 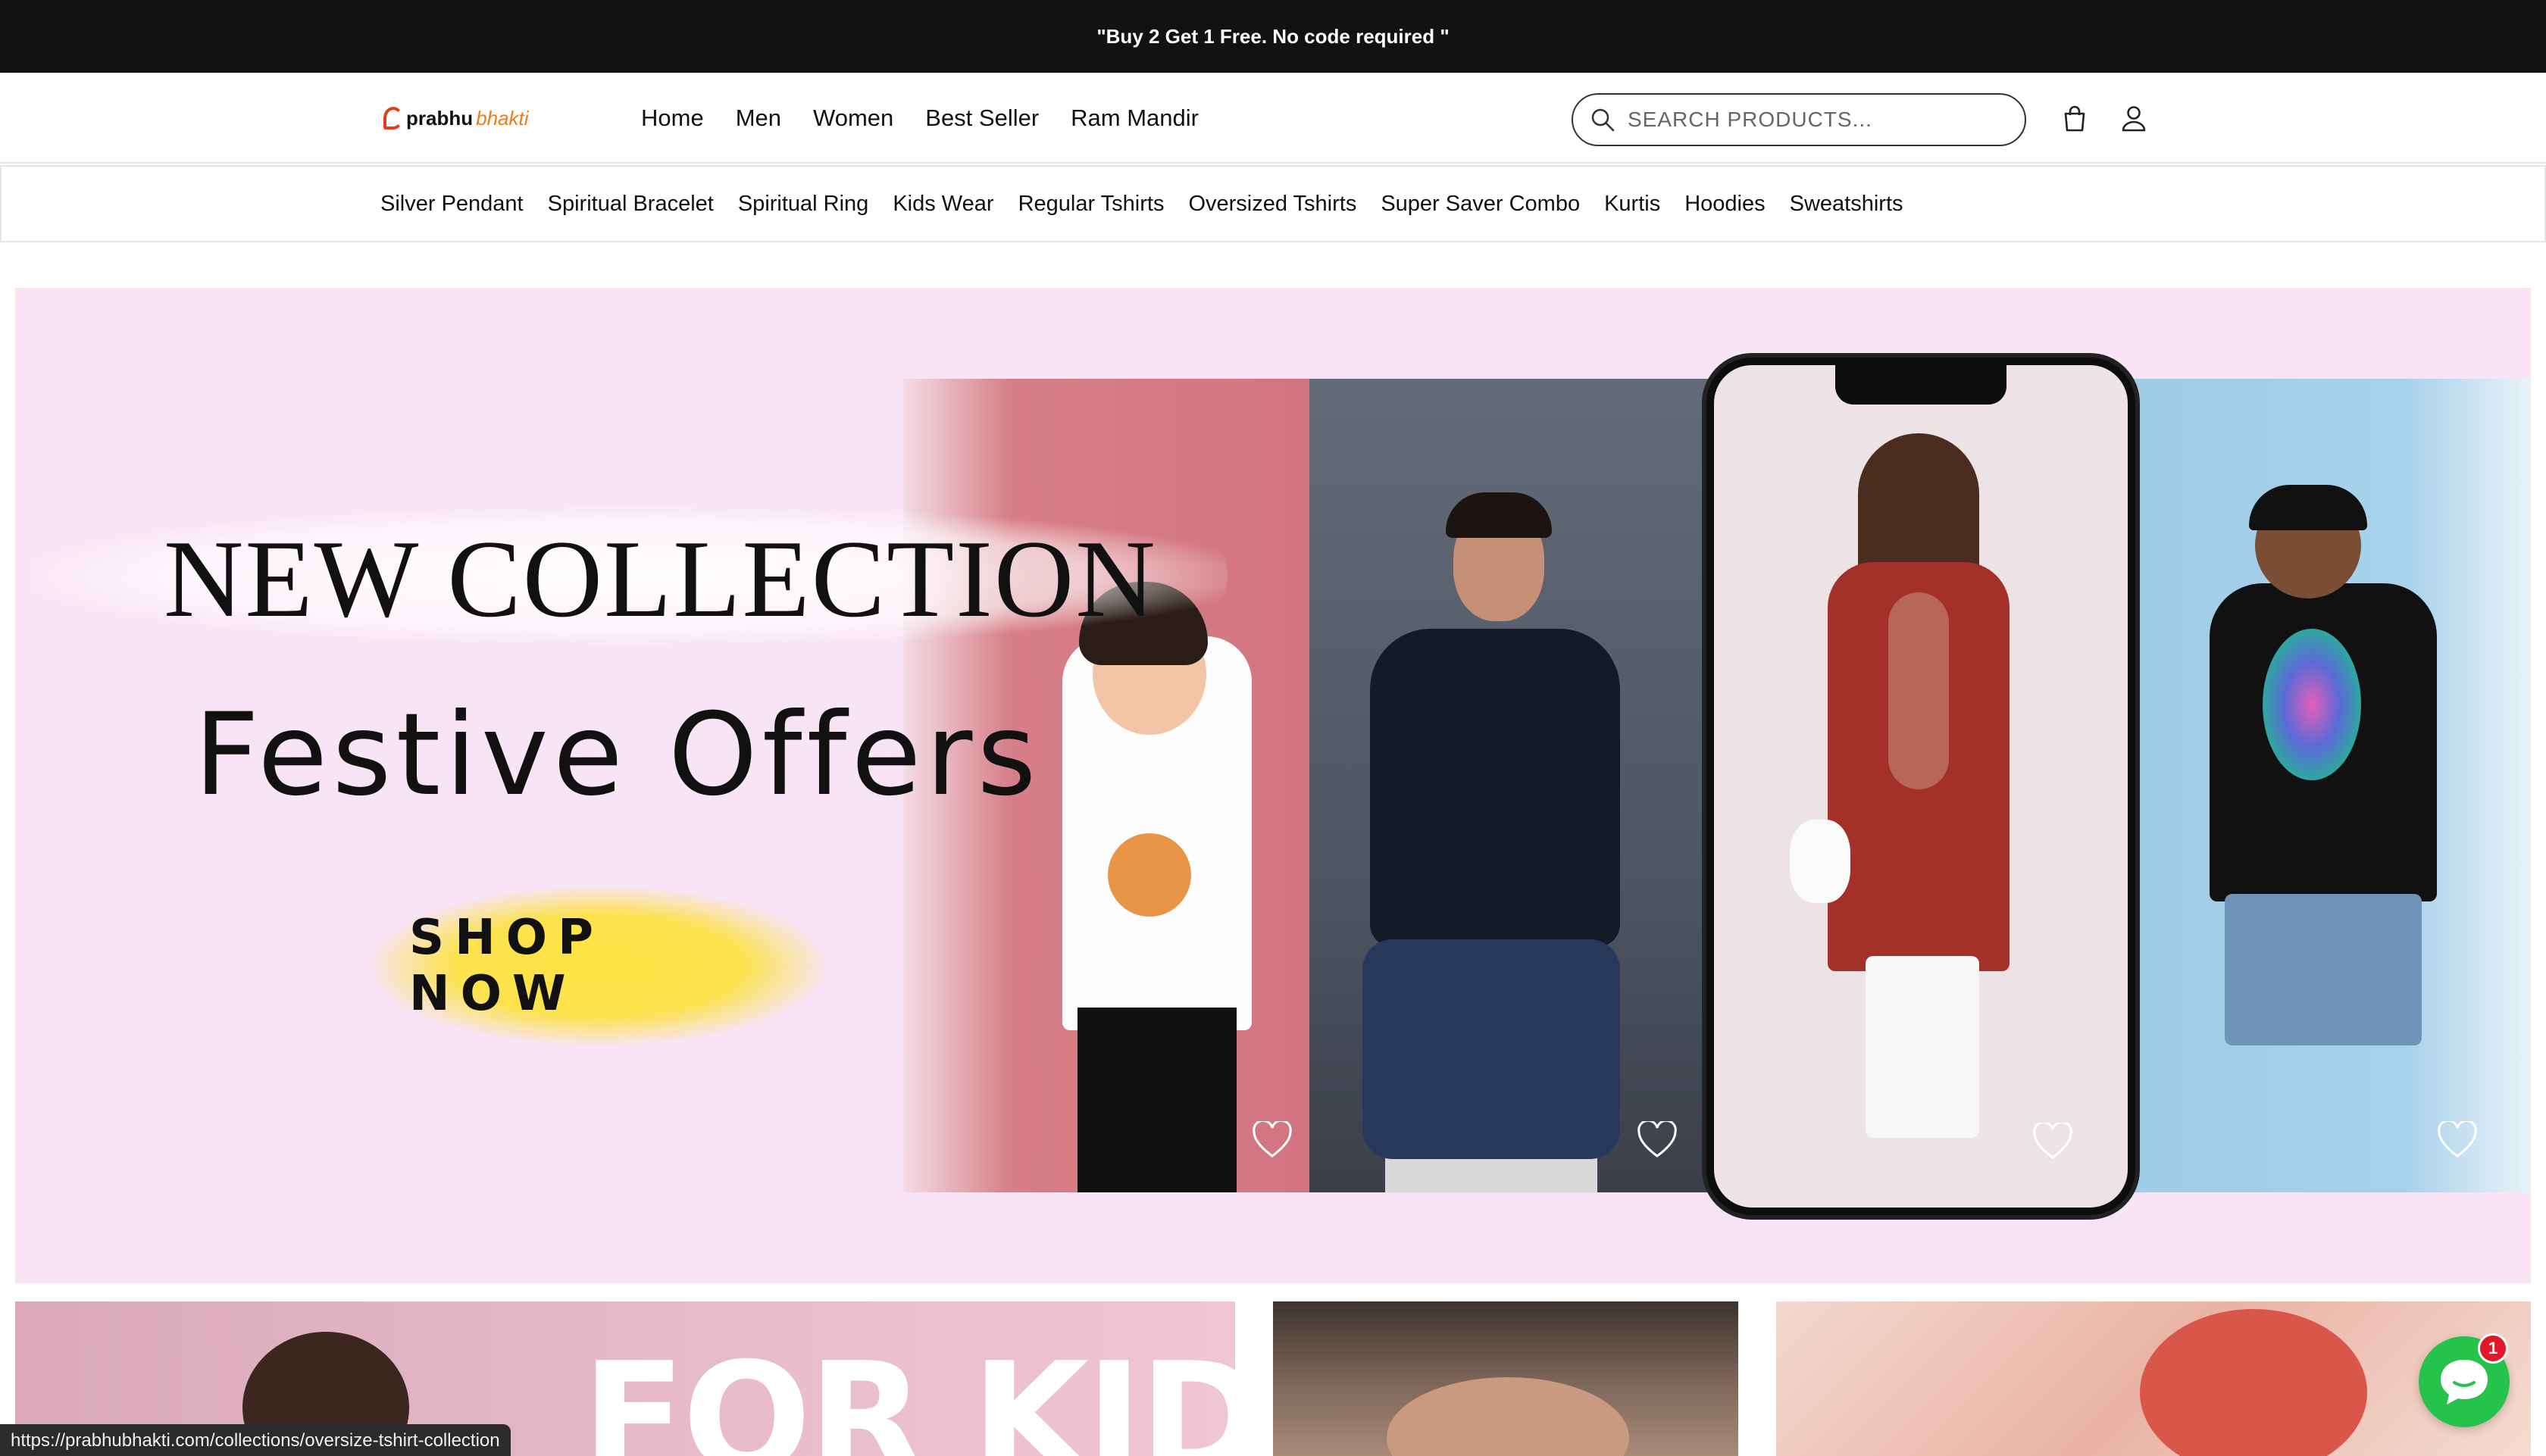 What do you see at coordinates (2464, 1382) in the screenshot?
I see `chat-icon` at bounding box center [2464, 1382].